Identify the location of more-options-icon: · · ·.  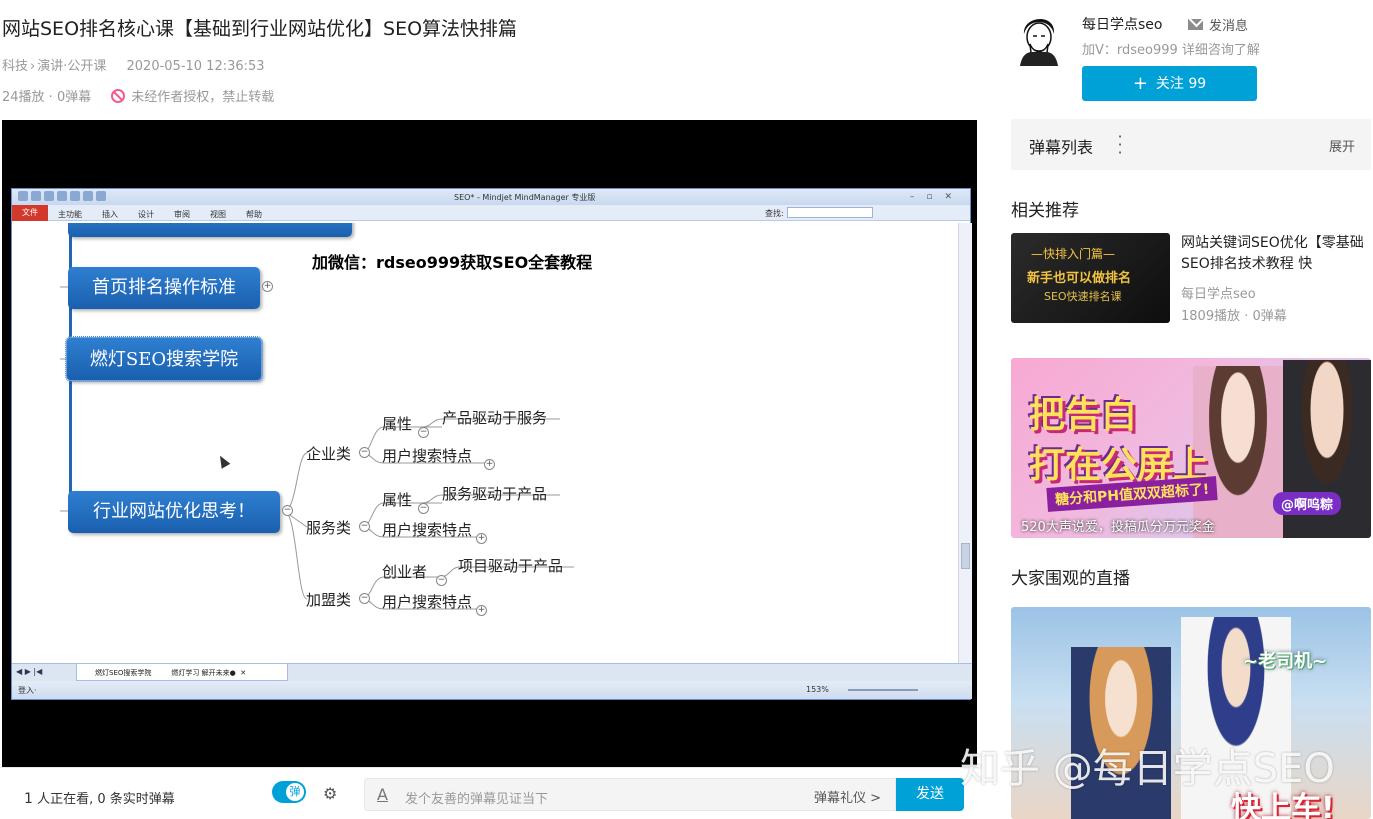
(1120, 145).